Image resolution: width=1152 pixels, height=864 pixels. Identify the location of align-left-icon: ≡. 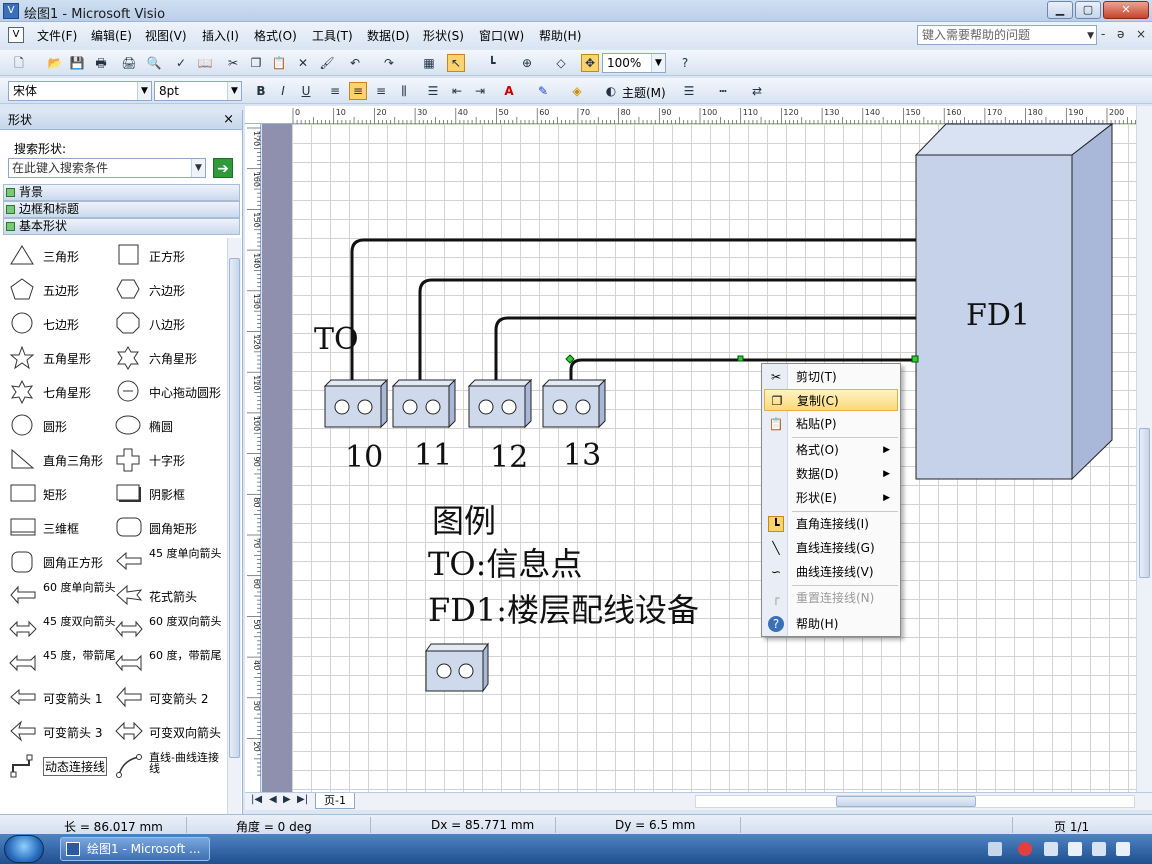
(335, 91).